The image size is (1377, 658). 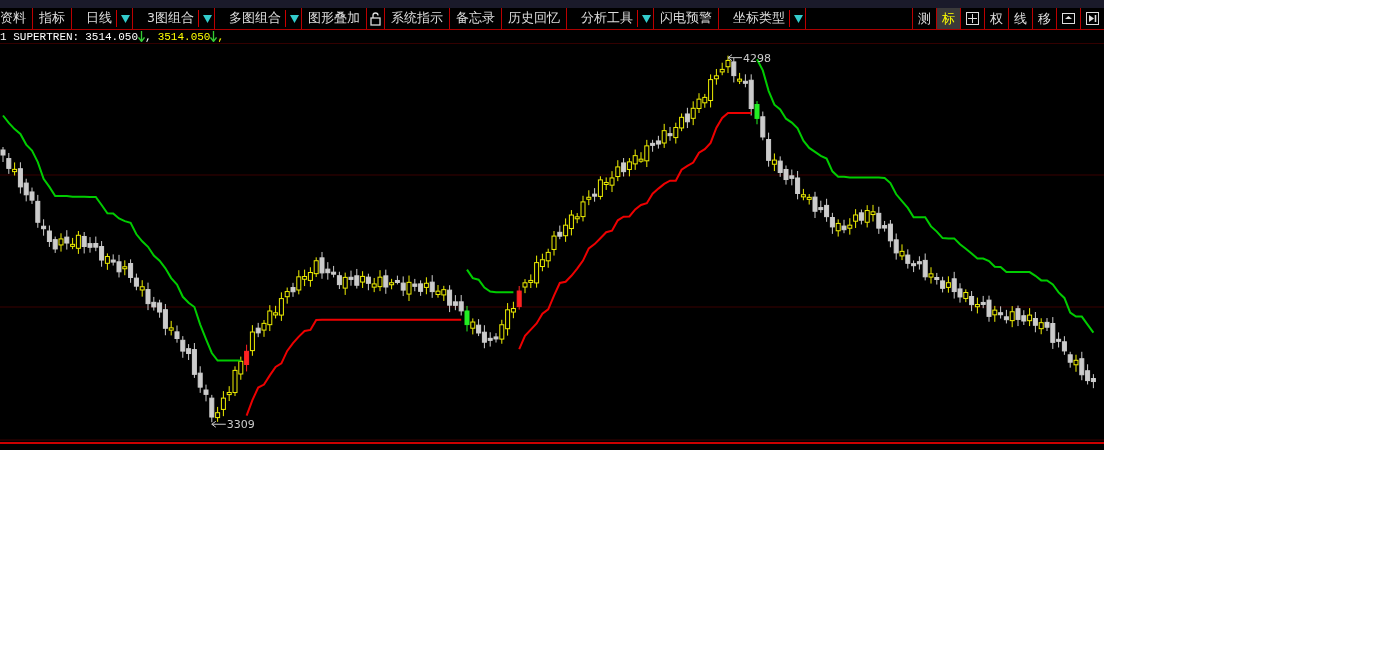 I want to click on indicator-name: 1 SUPERTREN:, so click(x=40, y=36).